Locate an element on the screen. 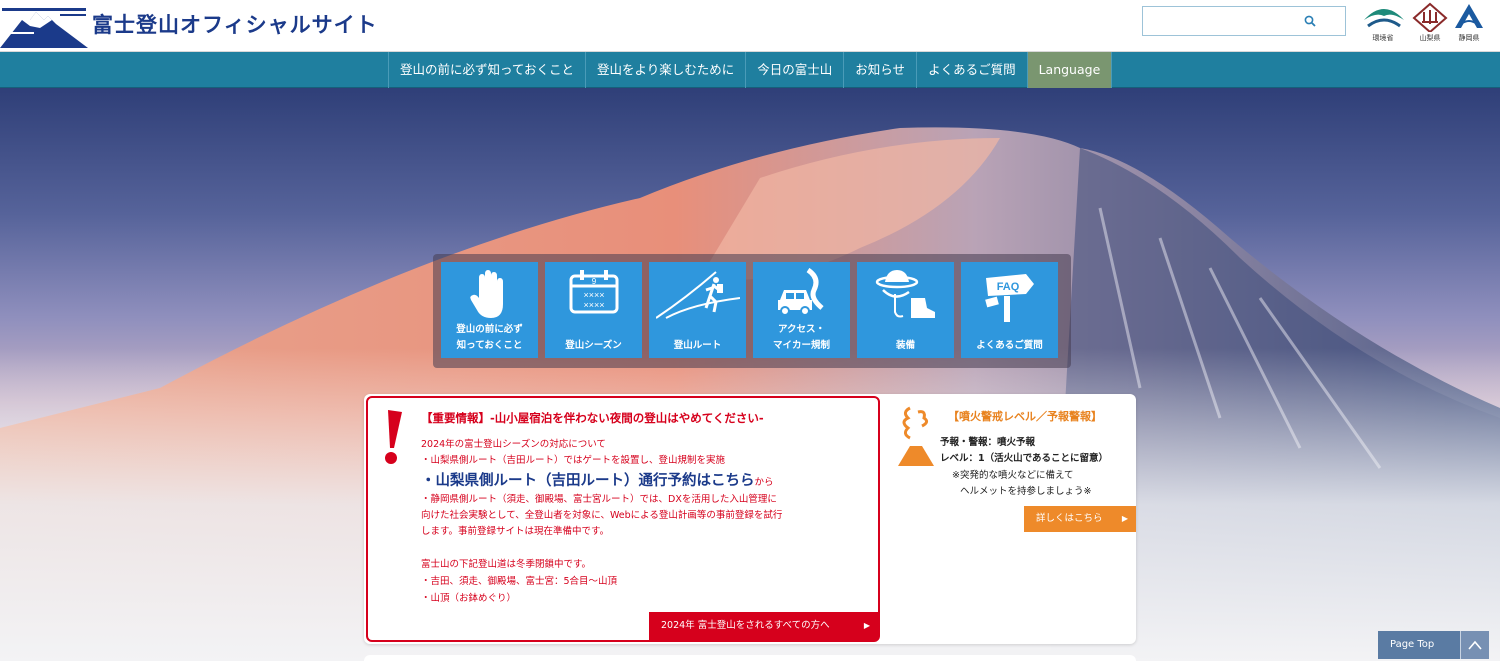 The width and height of the screenshot is (1500, 661). site-logo: 富士登山オフィシャルサイト is located at coordinates (188, 25).